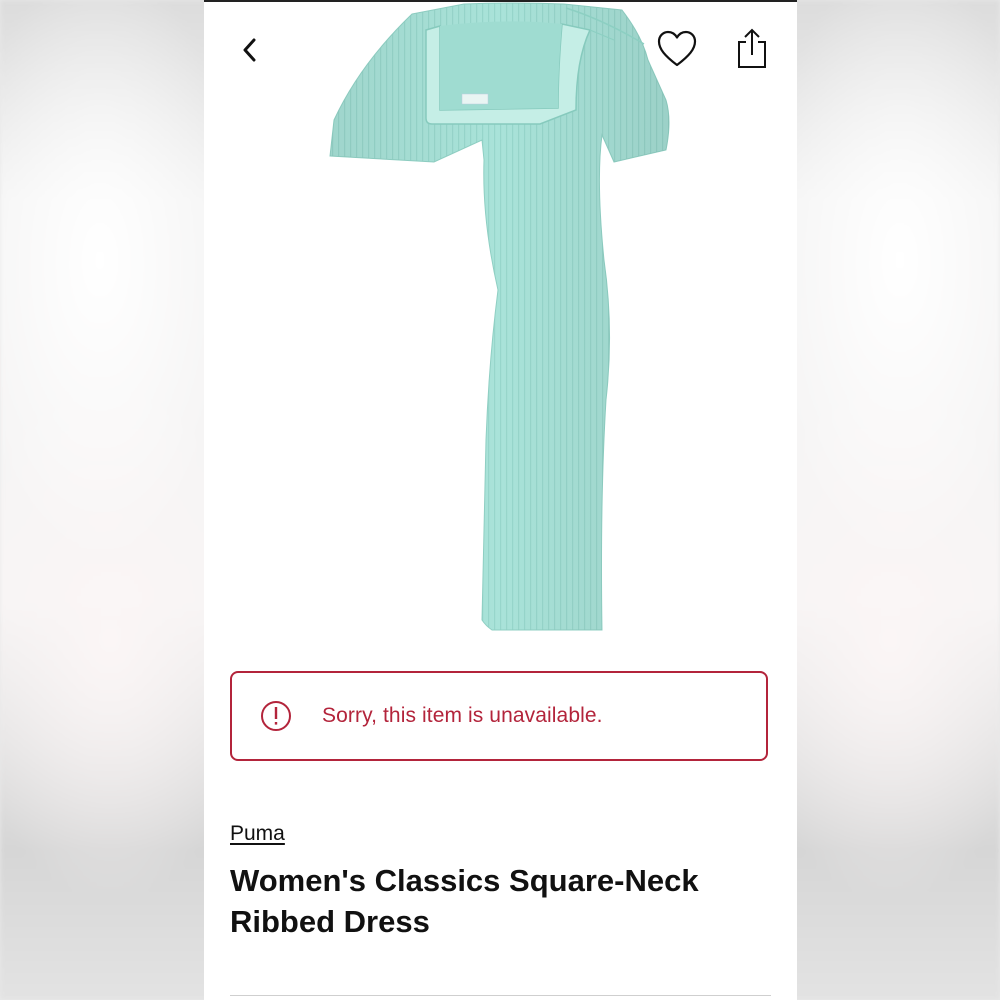 This screenshot has height=1000, width=1000. Describe the element at coordinates (500, 995) in the screenshot. I see `section-divider` at that location.